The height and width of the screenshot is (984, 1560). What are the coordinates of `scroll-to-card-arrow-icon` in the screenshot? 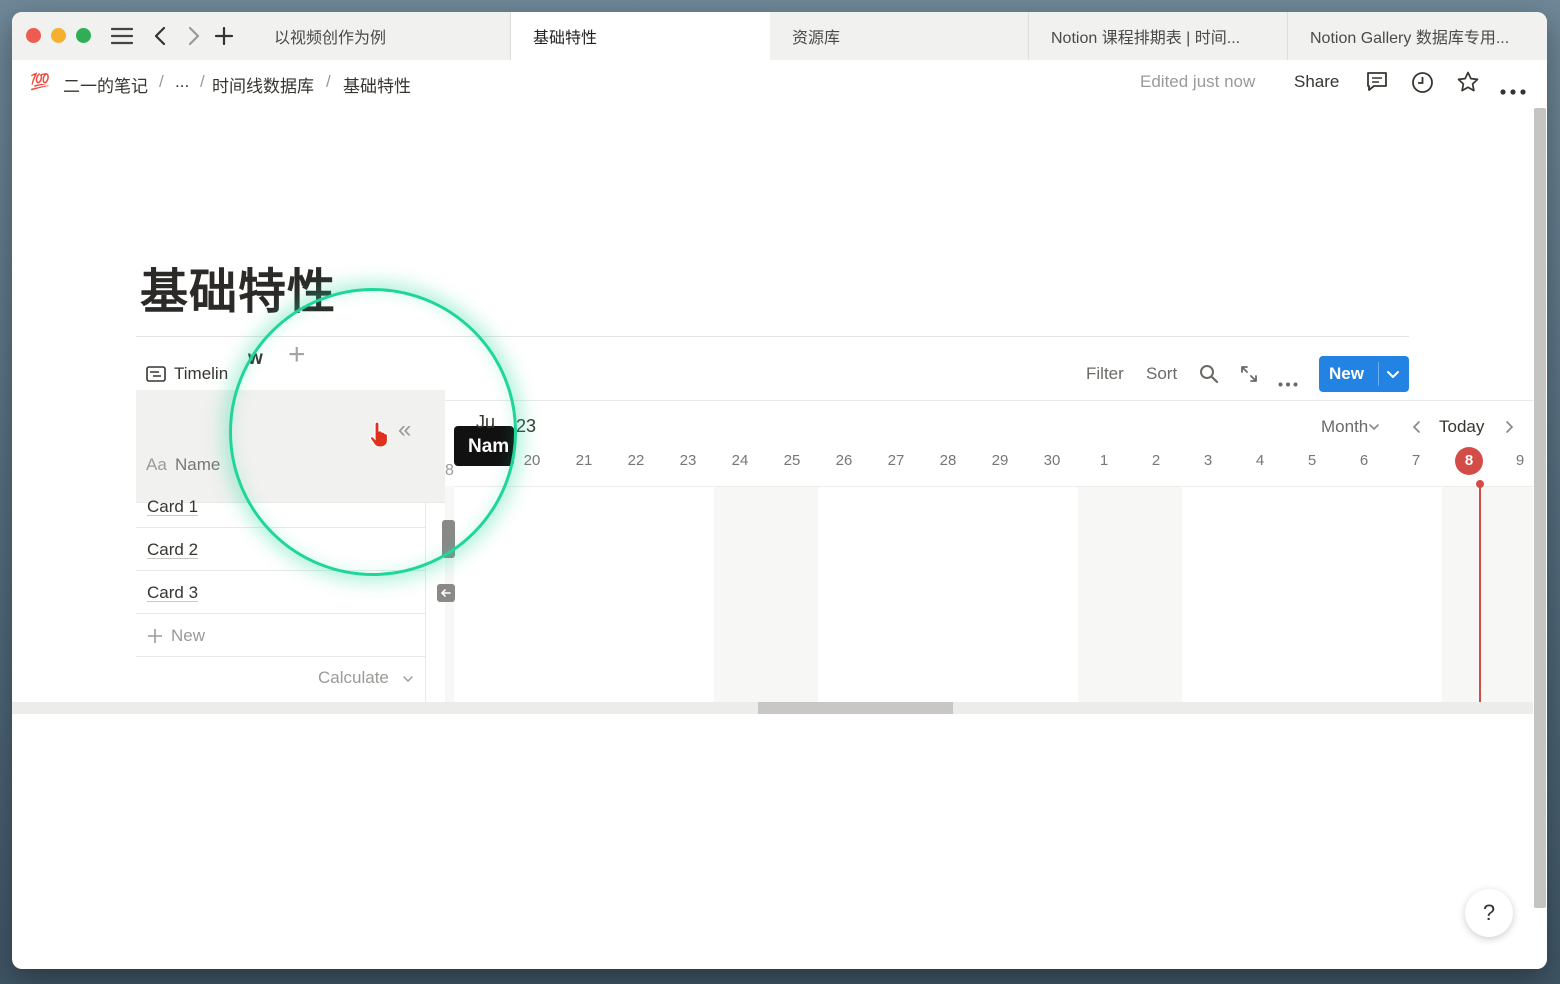 It's located at (446, 593).